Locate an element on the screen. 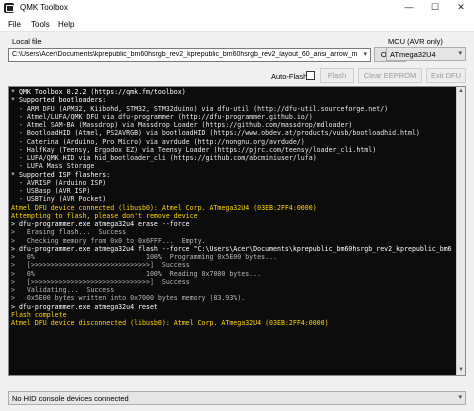 This screenshot has width=474, height=411. console-line: - USBasp (AVR ISP) is located at coordinates (51, 191).